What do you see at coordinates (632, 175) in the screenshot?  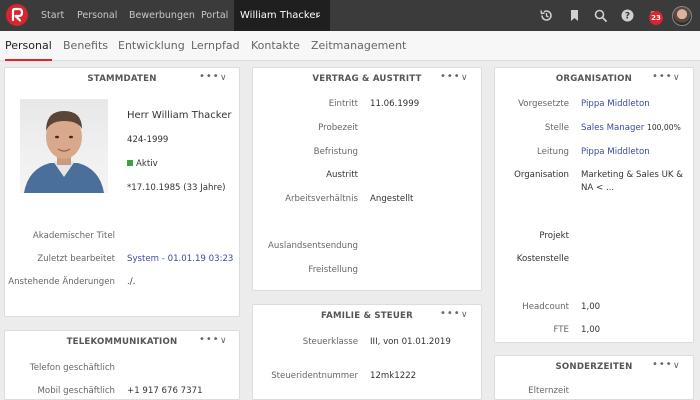 I see `value-organisation-line1: Marketing & Sales UK &` at bounding box center [632, 175].